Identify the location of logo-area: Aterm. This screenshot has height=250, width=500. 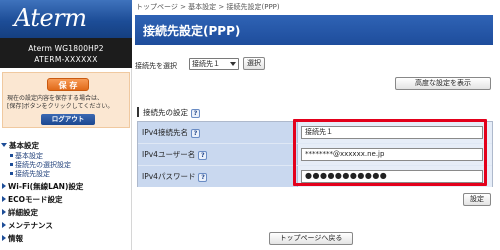
(66, 19).